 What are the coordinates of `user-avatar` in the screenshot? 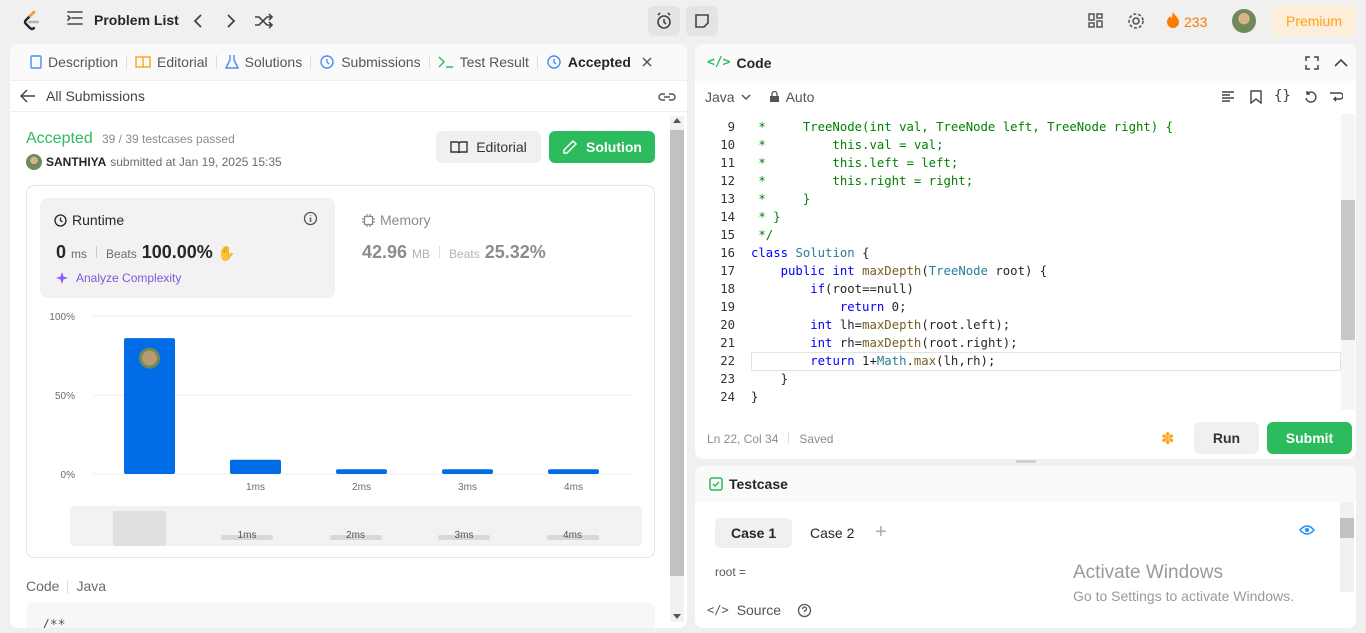 It's located at (1244, 21).